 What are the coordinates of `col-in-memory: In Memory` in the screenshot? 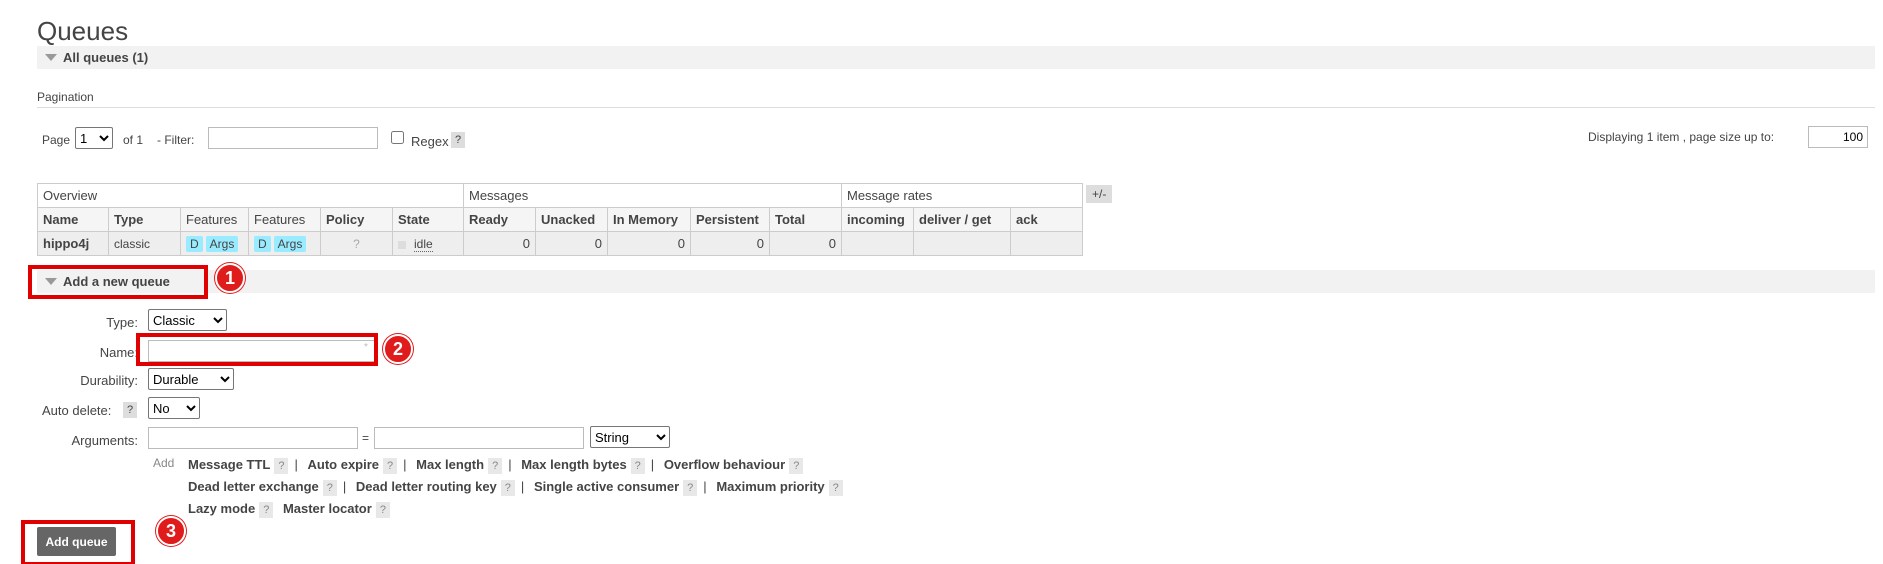 It's located at (649, 219).